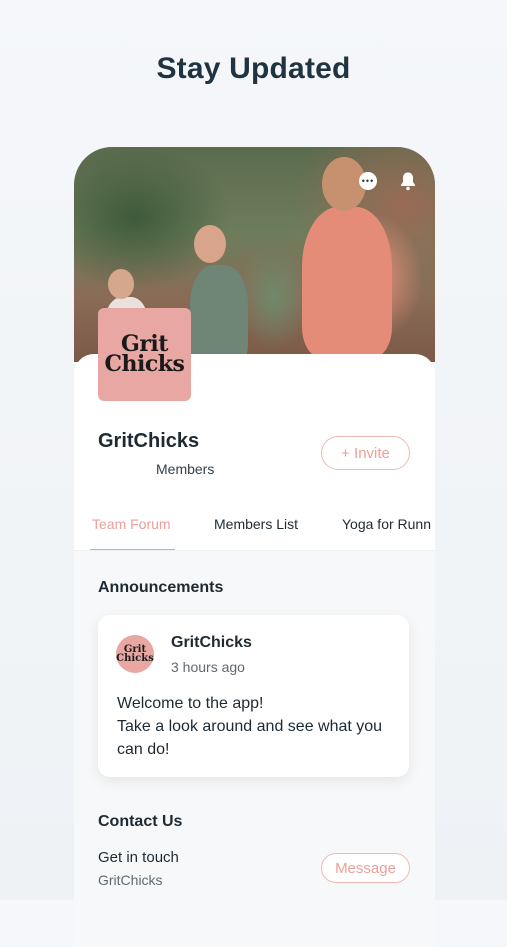 This screenshot has width=507, height=947. What do you see at coordinates (135, 654) in the screenshot?
I see `avatar: Grit Chicks` at bounding box center [135, 654].